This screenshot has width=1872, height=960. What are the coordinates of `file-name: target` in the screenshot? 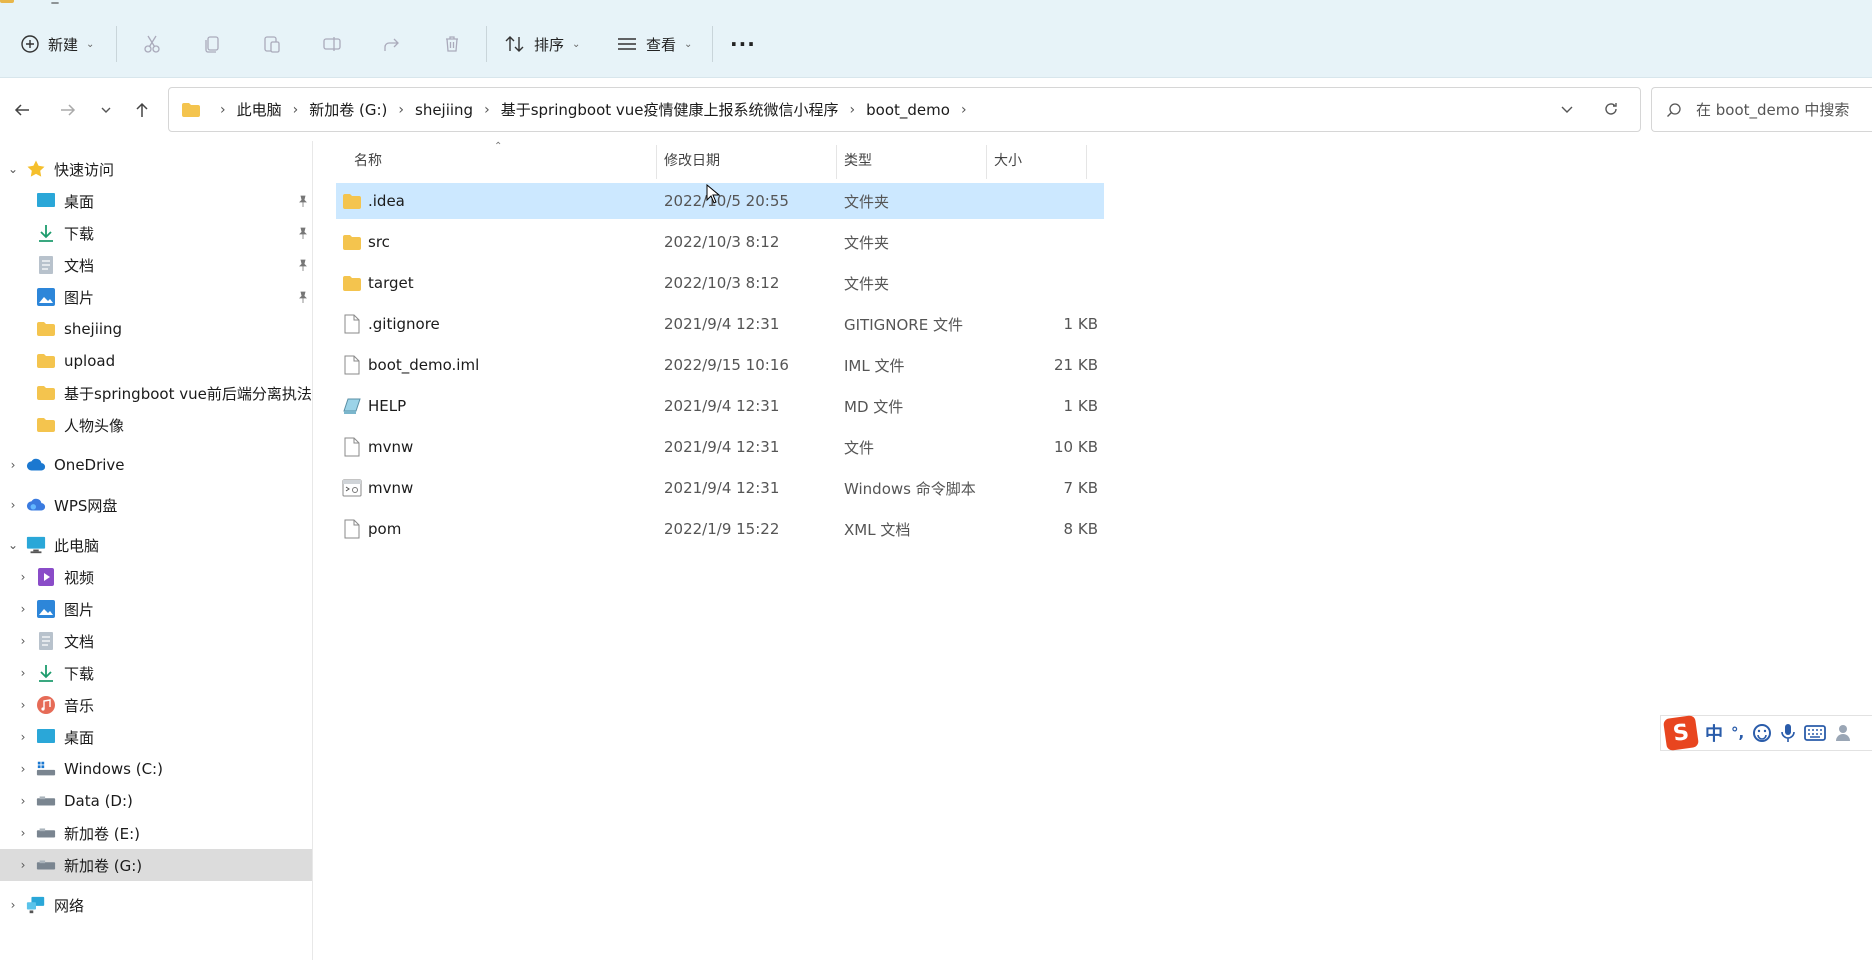 It's located at (391, 283).